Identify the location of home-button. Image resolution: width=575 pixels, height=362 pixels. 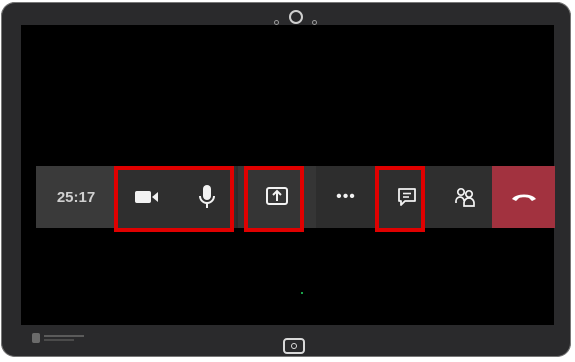
(294, 346).